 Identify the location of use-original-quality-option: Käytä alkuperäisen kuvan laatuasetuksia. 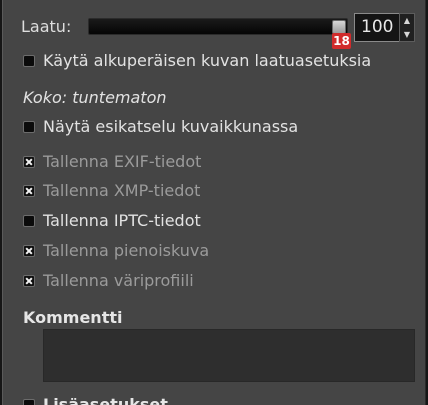
(197, 60).